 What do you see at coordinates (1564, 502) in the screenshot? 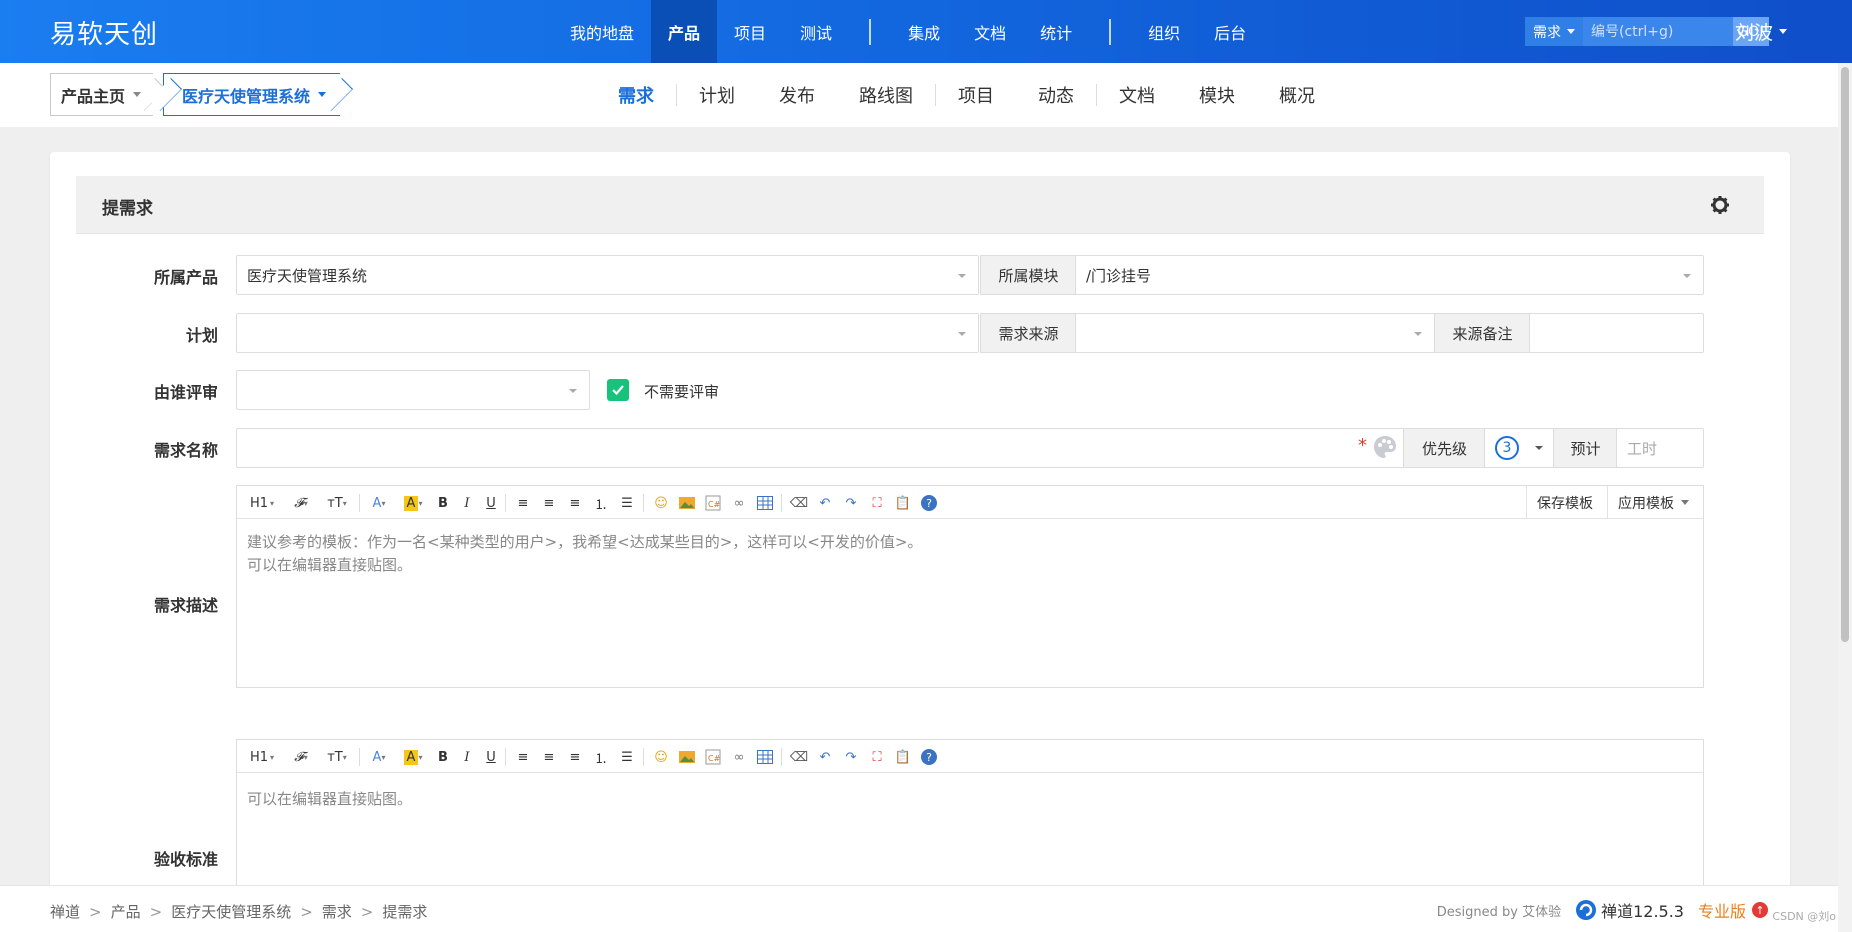
I see `save-template-button: 保存模板` at bounding box center [1564, 502].